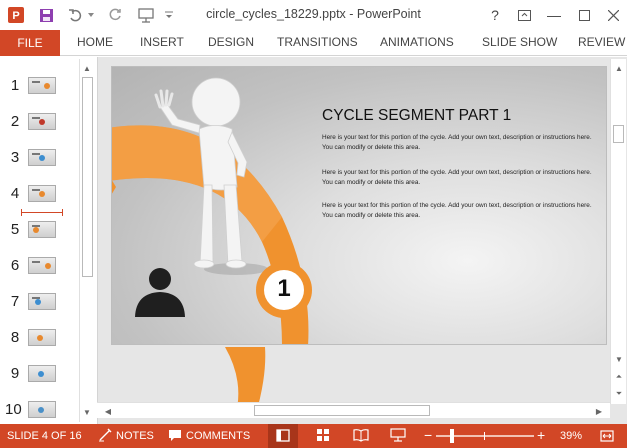 The width and height of the screenshot is (627, 448). I want to click on zoom-slider, so click(485, 436).